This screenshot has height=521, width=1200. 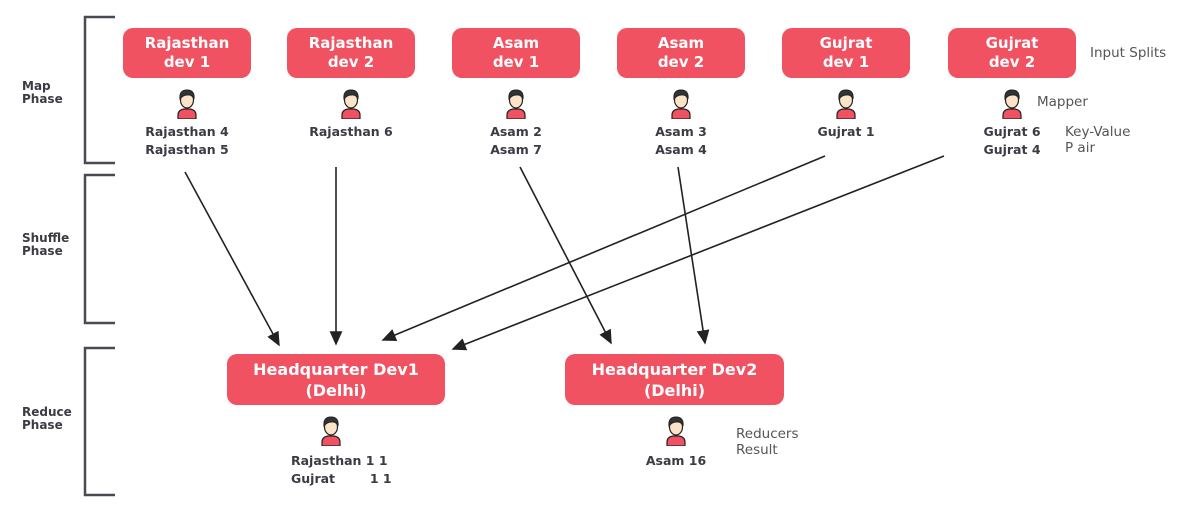 I want to click on input-split-box: Rajasthan dev 2, so click(x=351, y=53).